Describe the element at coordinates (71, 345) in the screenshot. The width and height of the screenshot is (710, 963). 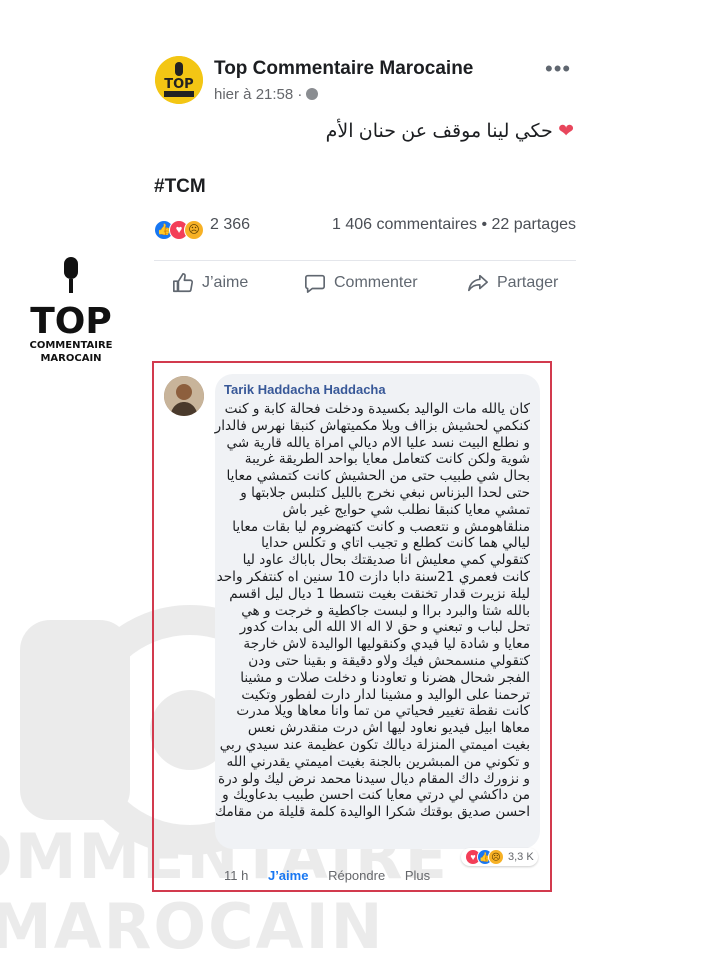
I see `logo-text-commentaire: COMMENTAIRE` at that location.